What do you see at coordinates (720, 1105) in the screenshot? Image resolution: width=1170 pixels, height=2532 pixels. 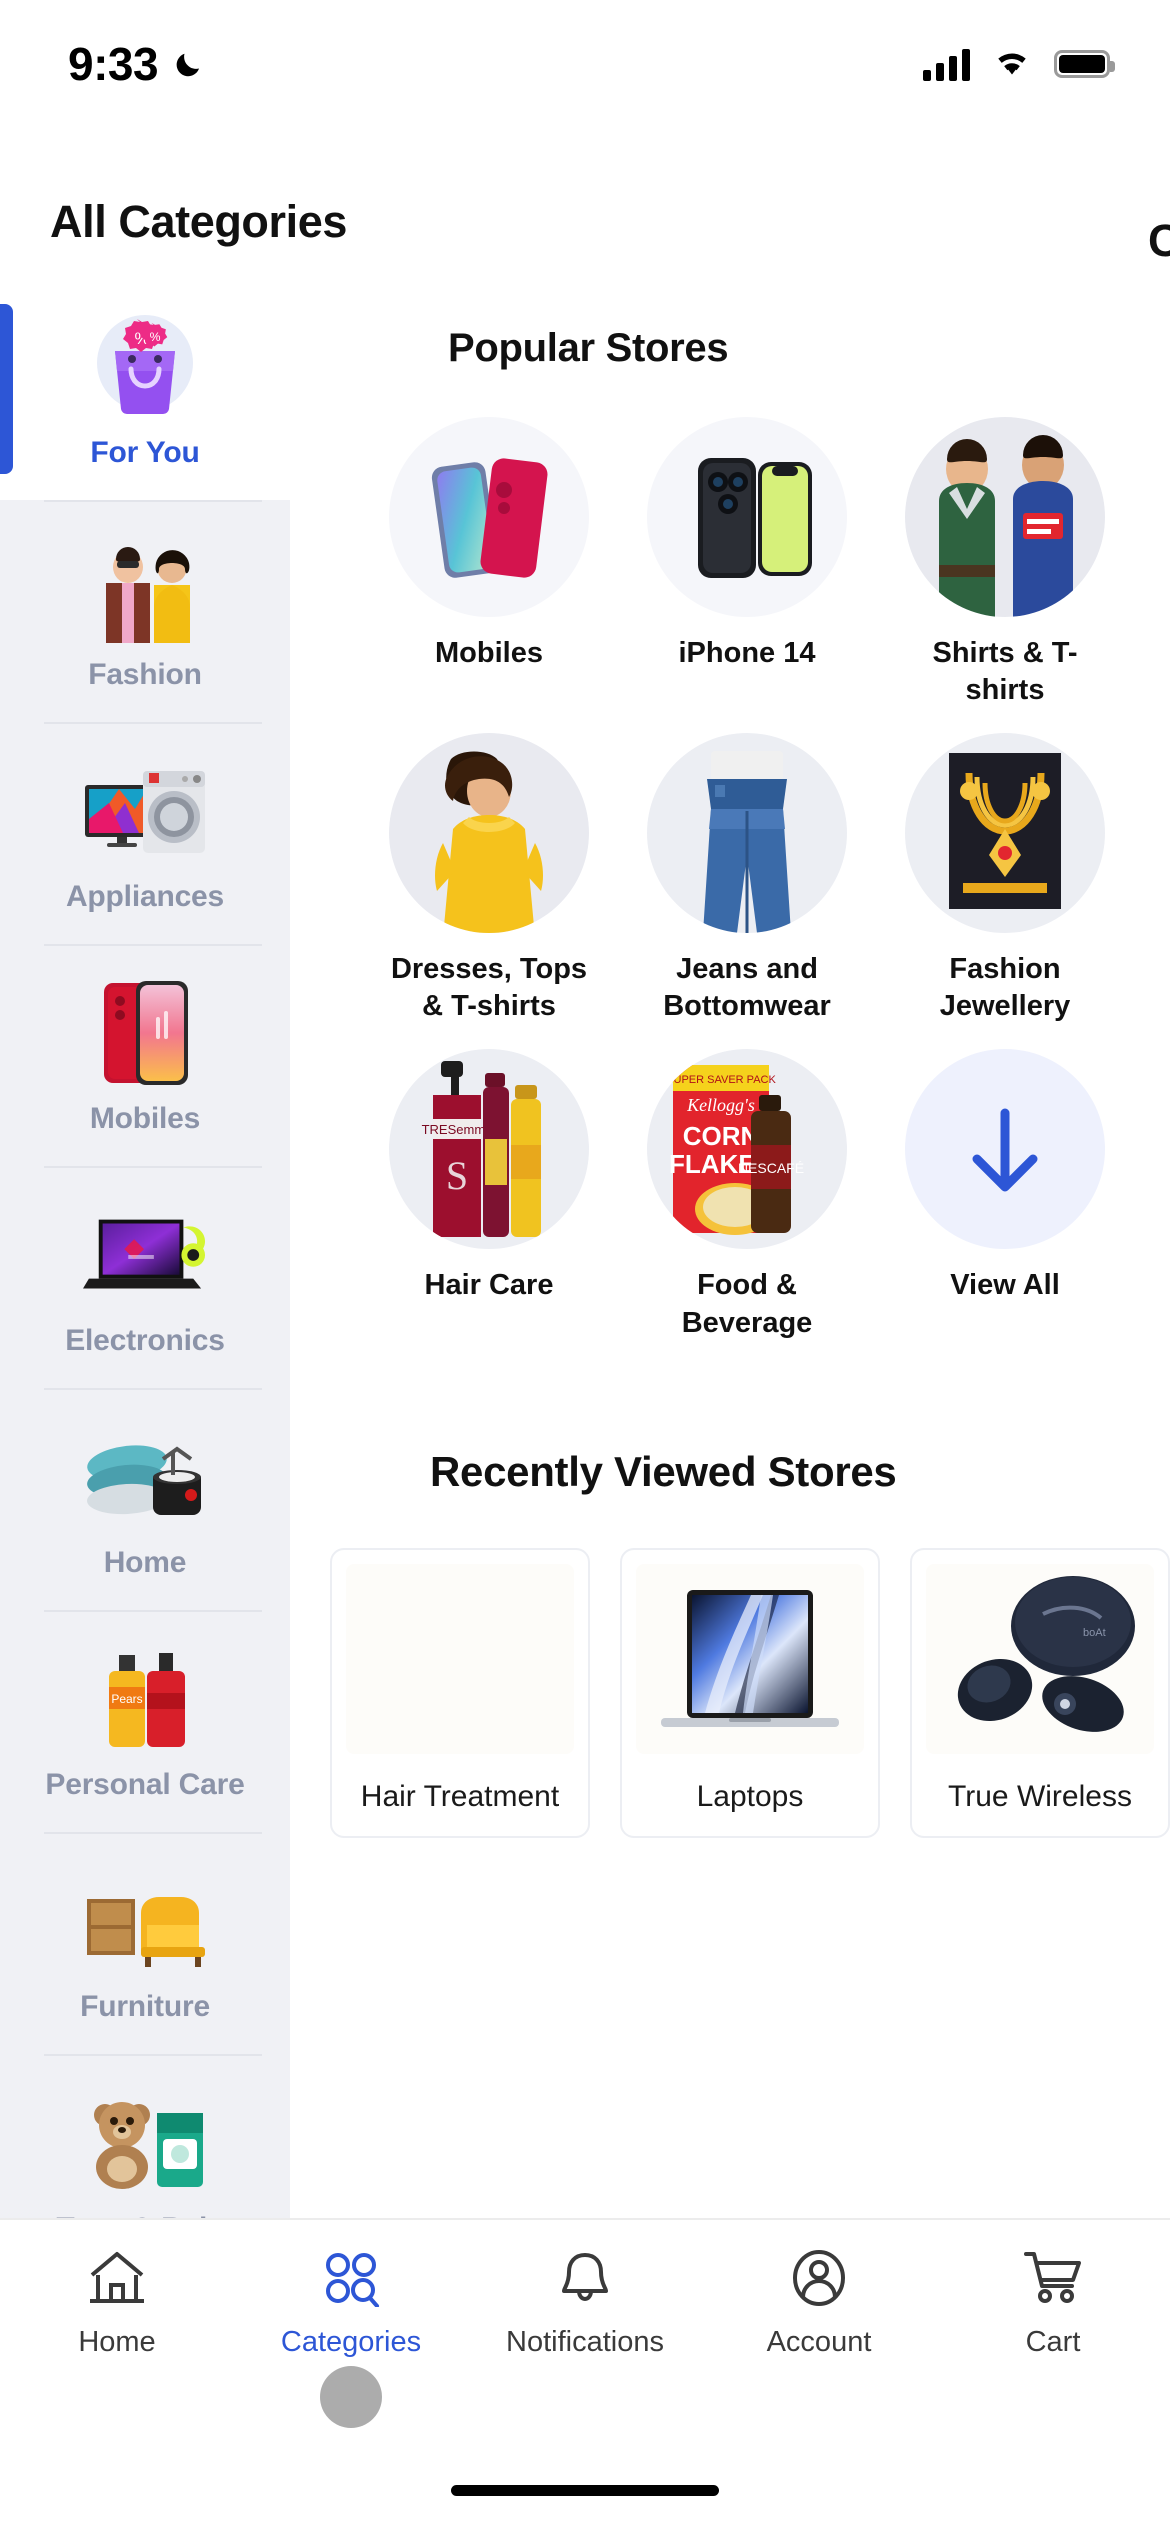 I see `svg-text: Kellogg's` at bounding box center [720, 1105].